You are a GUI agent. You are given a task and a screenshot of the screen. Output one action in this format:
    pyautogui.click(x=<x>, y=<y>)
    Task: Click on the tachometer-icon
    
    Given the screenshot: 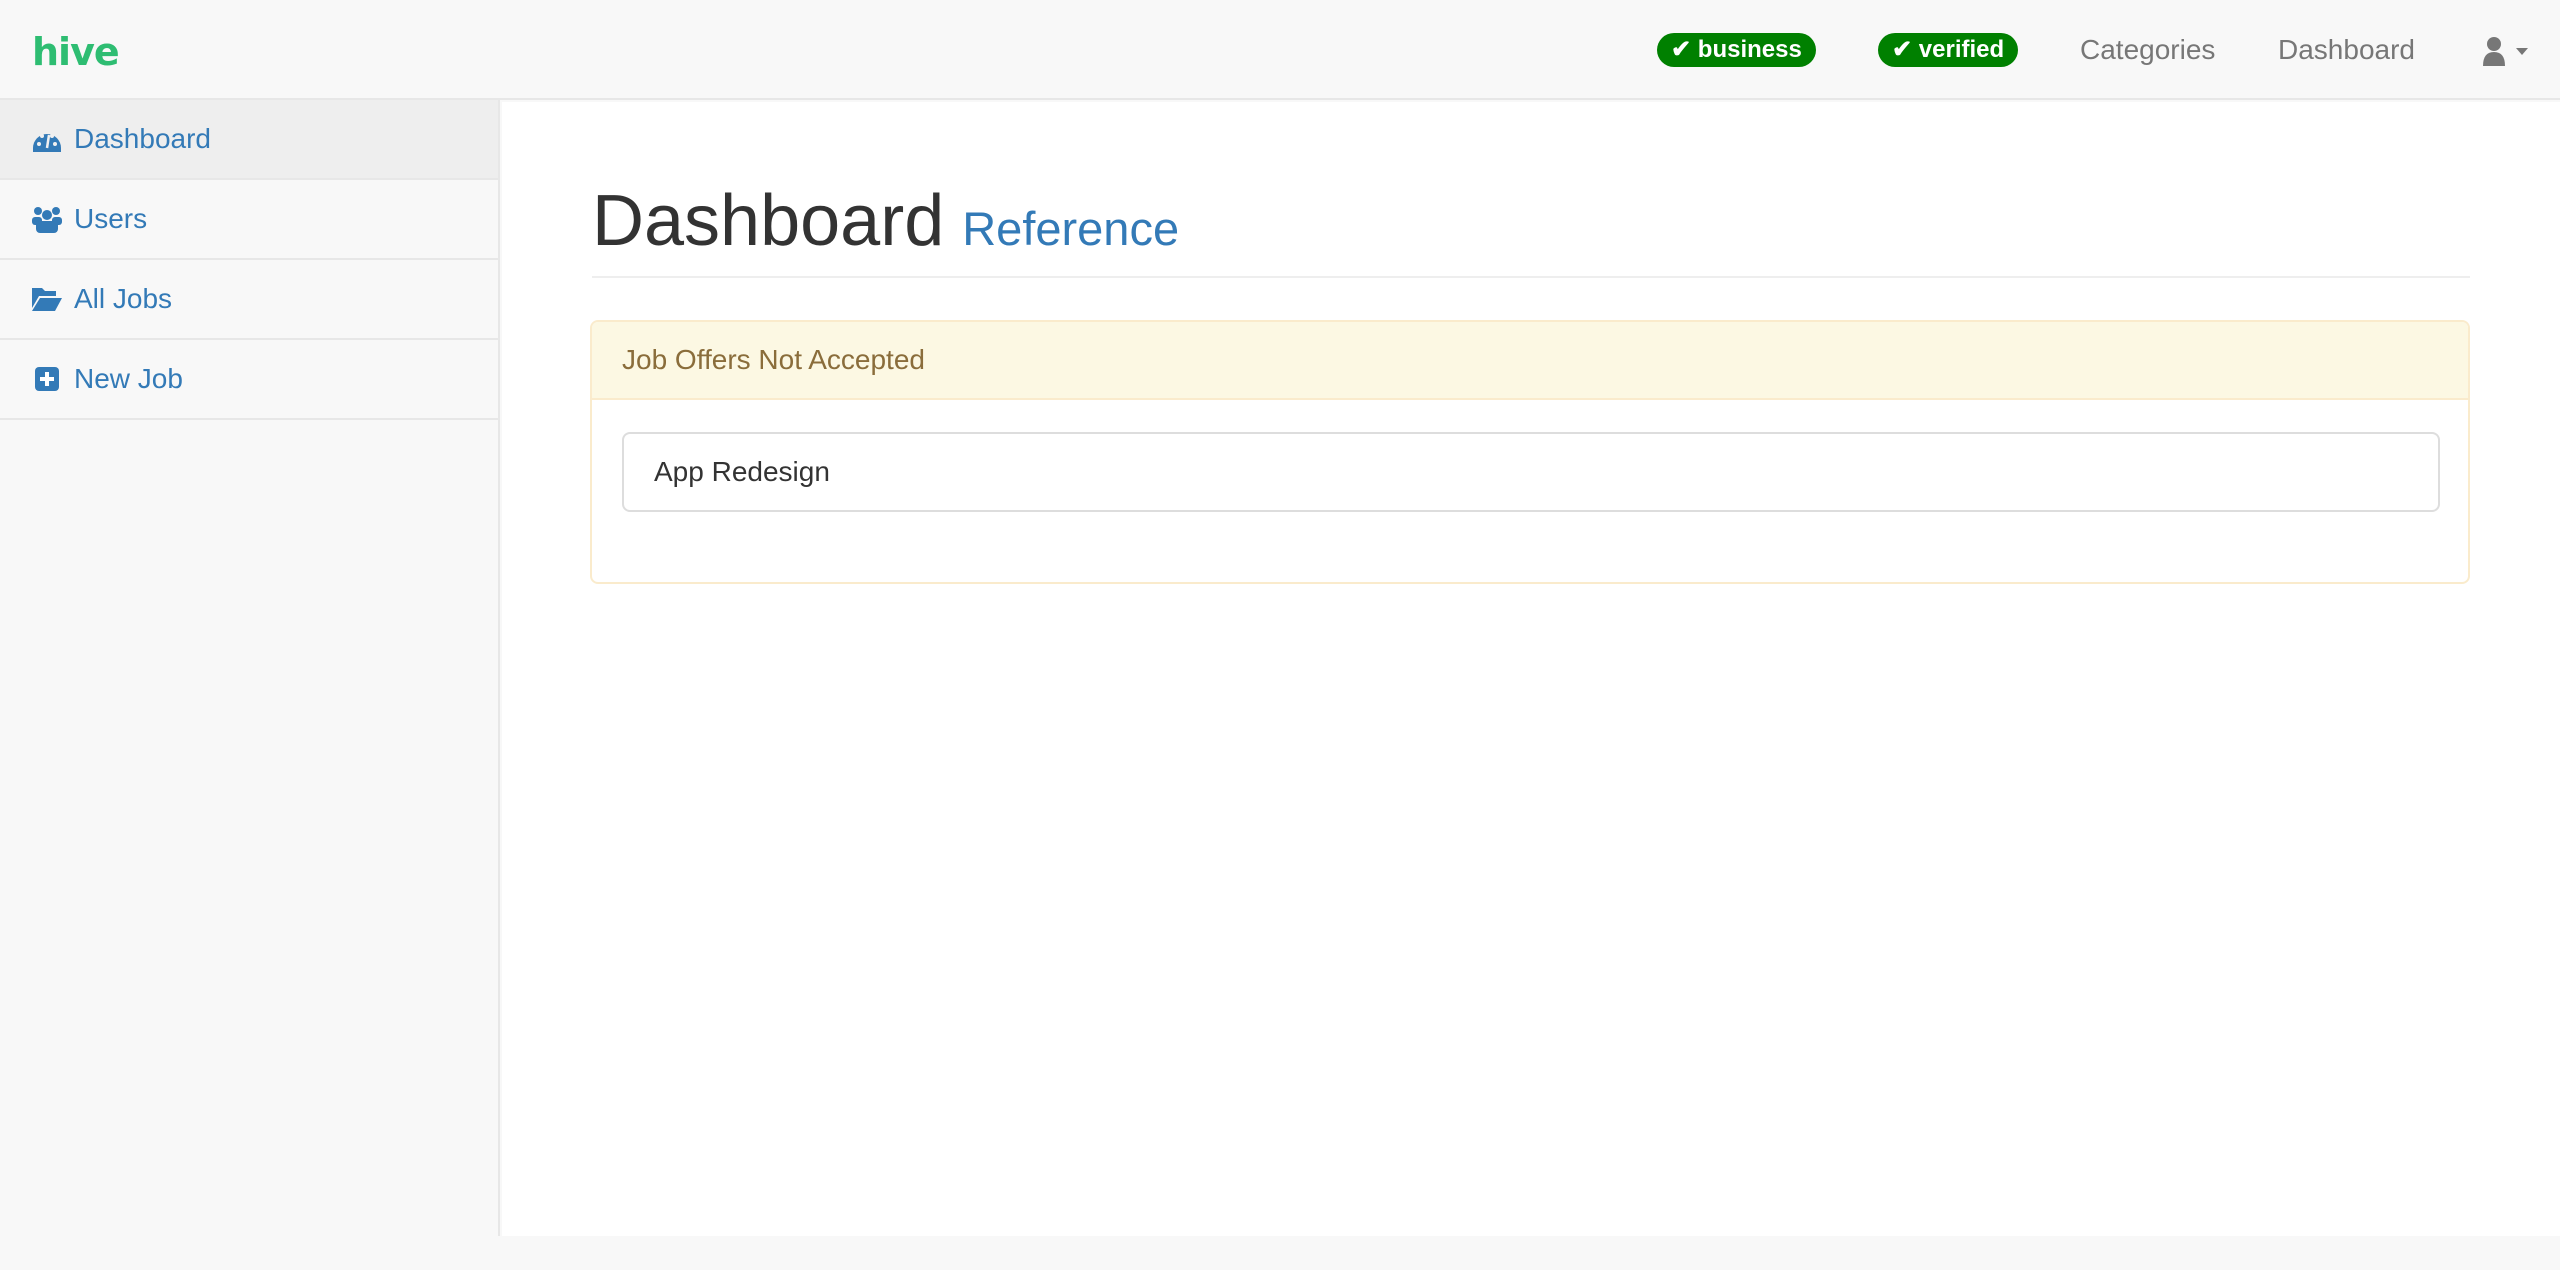 What is the action you would take?
    pyautogui.click(x=47, y=143)
    